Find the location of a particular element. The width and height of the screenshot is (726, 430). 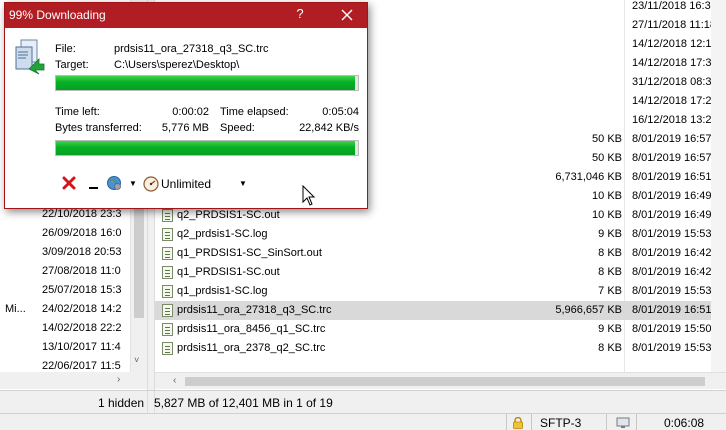

file-date: 16/12/2018 13:22 is located at coordinates (675, 120).